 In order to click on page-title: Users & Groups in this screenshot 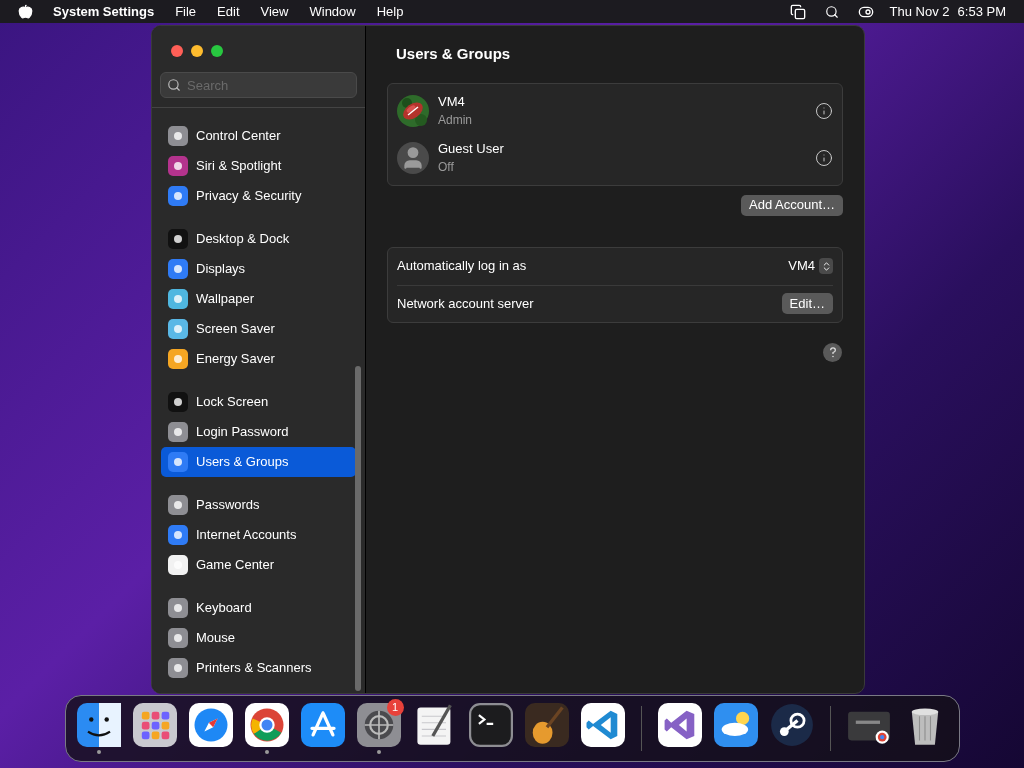, I will do `click(453, 54)`.